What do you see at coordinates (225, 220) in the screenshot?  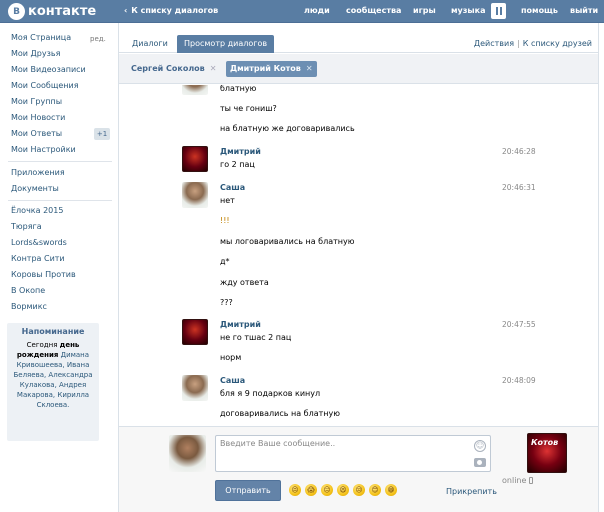 I see `message-text: !!!` at bounding box center [225, 220].